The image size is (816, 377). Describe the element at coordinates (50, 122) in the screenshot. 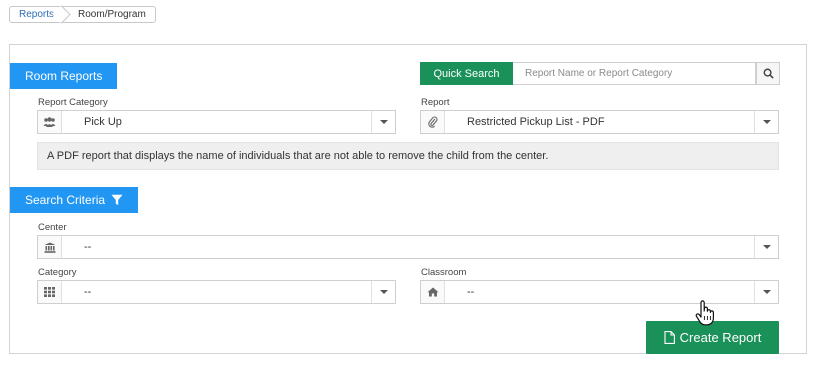

I see `users-icon` at that location.